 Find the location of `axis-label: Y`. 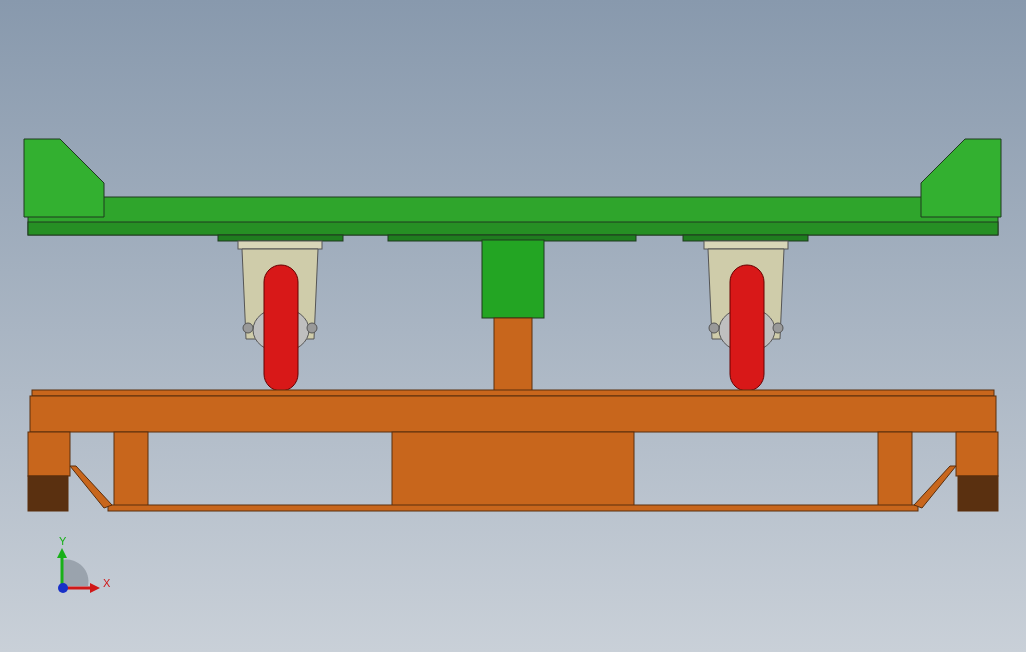

axis-label: Y is located at coordinates (63, 541).